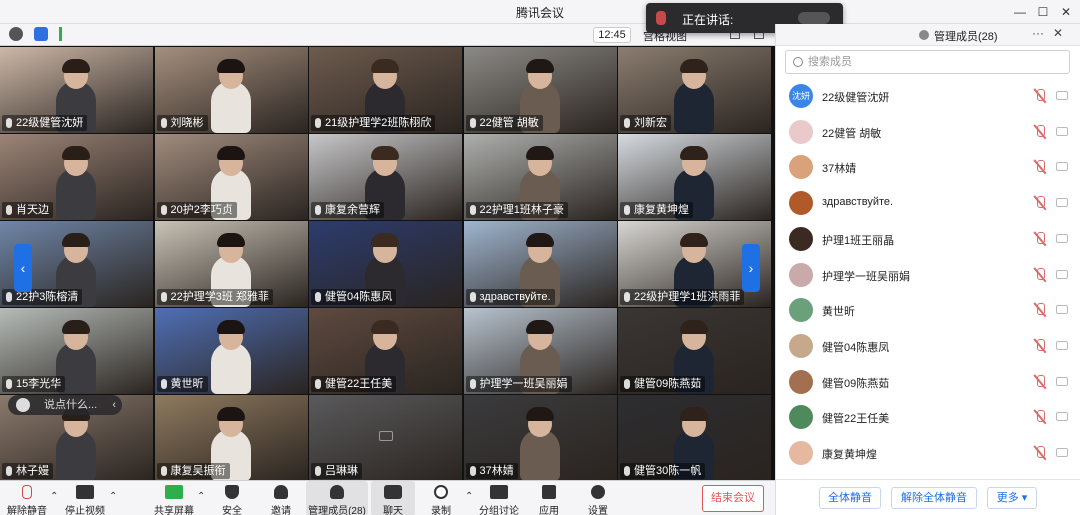 This screenshot has height=515, width=1080. I want to click on invite-button: 邀请, so click(281, 498).